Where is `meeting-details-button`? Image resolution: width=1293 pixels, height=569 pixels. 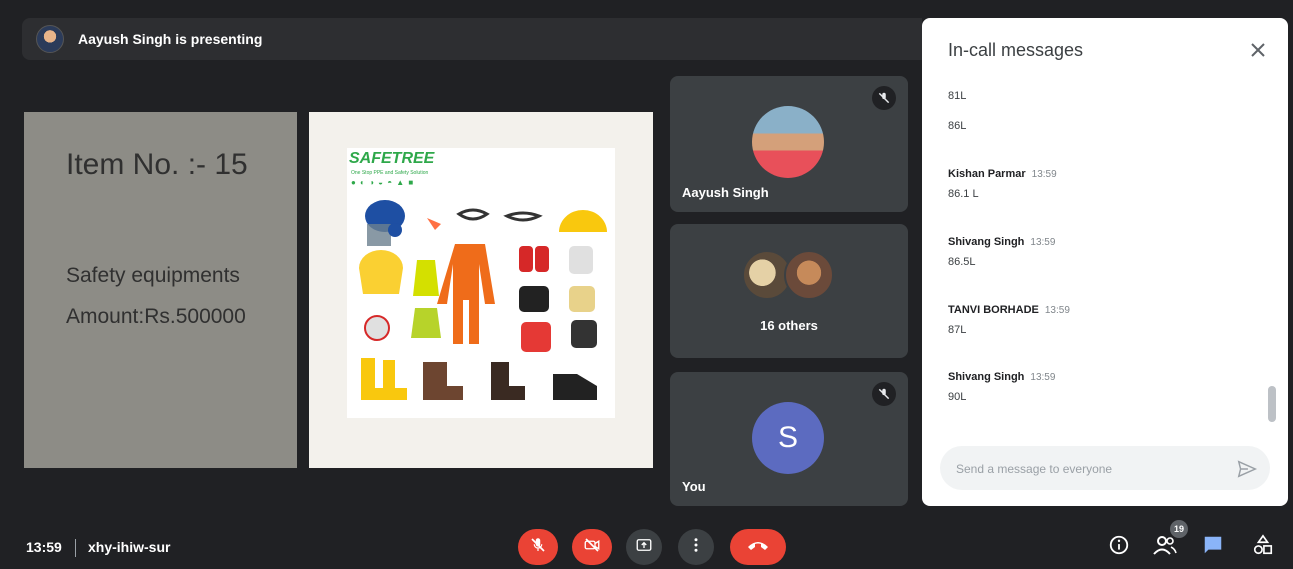 meeting-details-button is located at coordinates (1119, 547).